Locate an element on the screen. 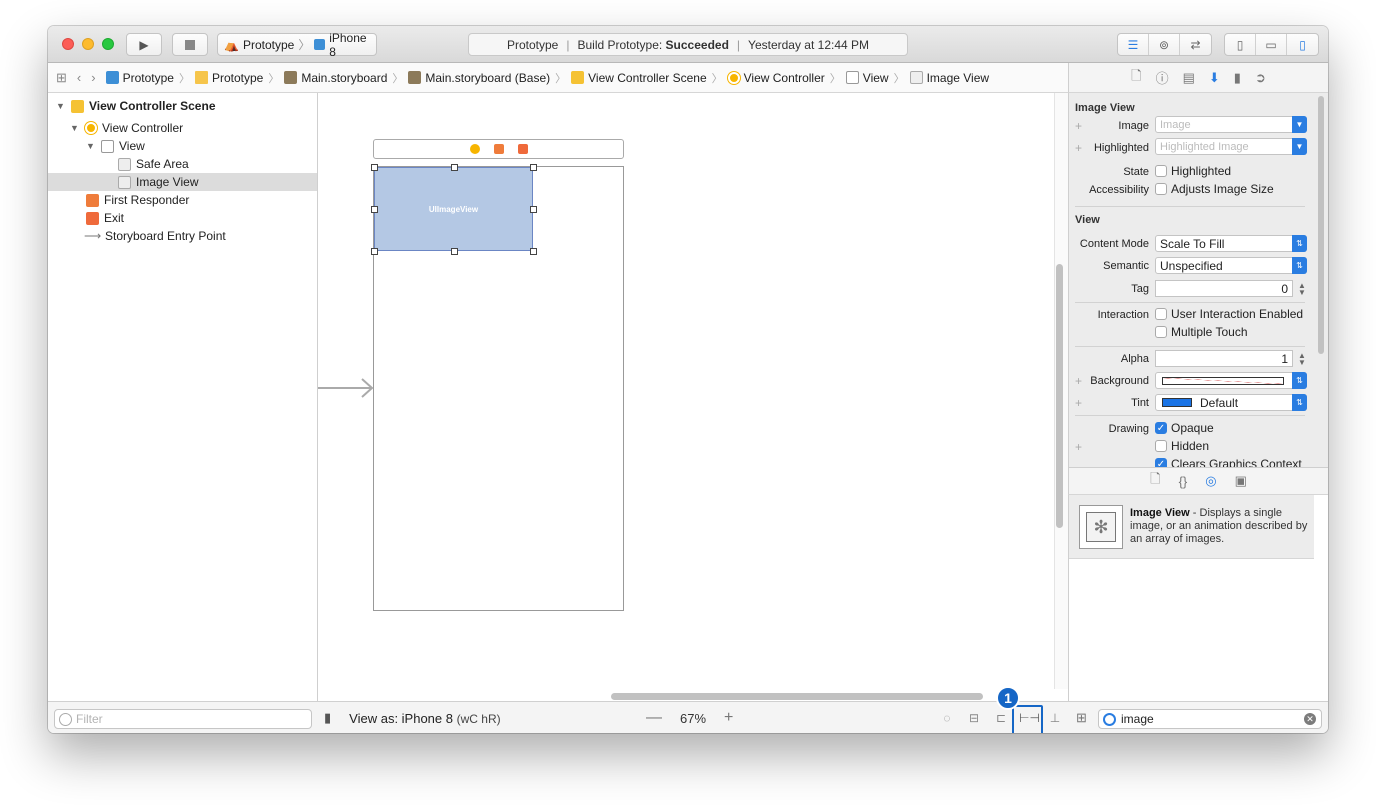 The height and width of the screenshot is (807, 1376). identity-inspector-icon: ▤ is located at coordinates (1189, 78).